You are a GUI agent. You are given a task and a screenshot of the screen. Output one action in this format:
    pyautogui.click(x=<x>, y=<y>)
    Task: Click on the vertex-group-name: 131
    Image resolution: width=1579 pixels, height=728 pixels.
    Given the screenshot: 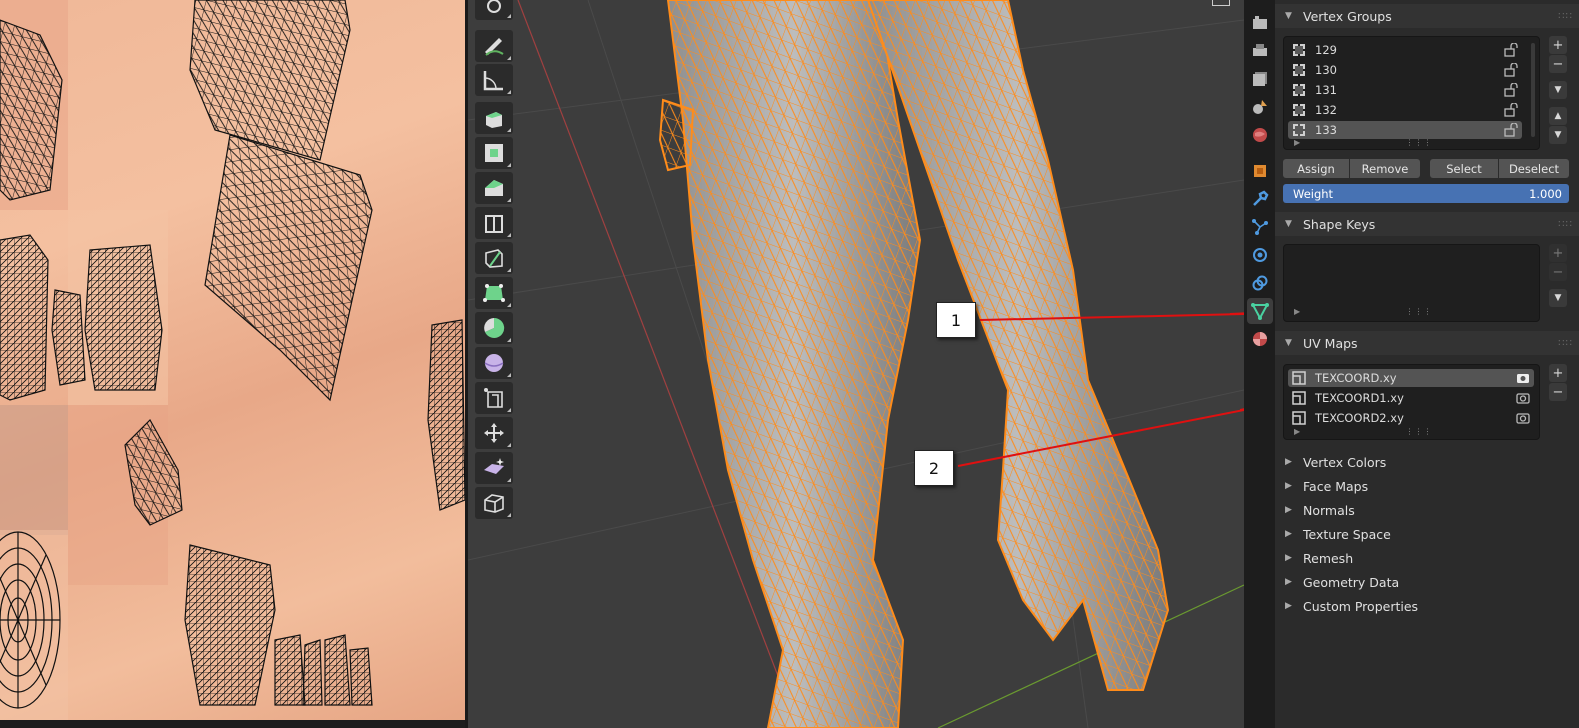 What is the action you would take?
    pyautogui.click(x=1326, y=90)
    